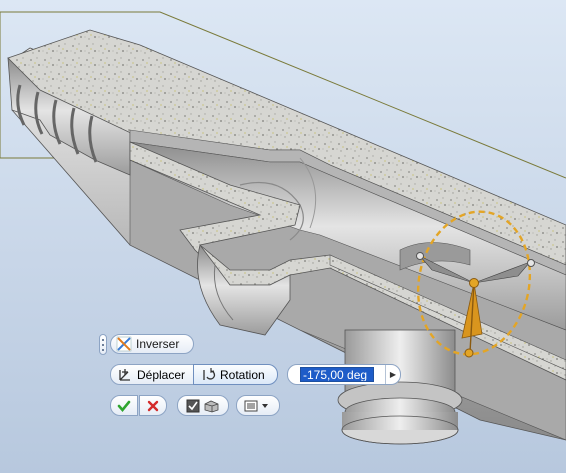  Describe the element at coordinates (400, 387) in the screenshot. I see `vertical-stub` at that location.